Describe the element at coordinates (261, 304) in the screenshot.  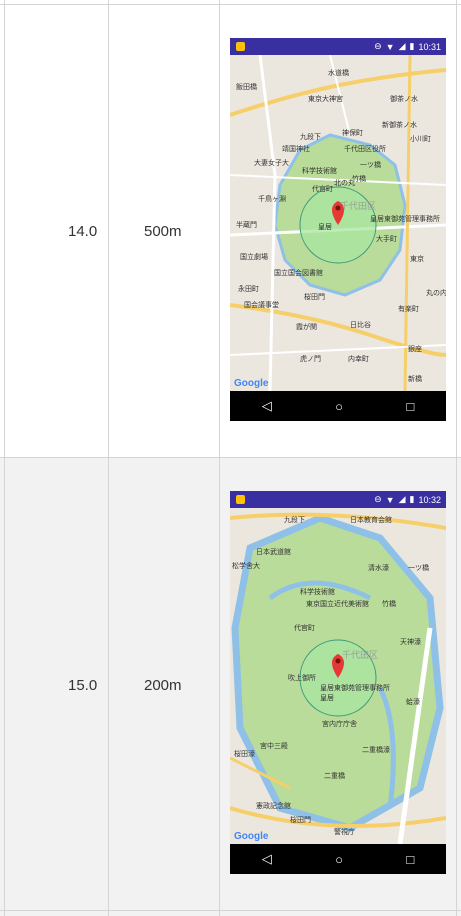
I see `map-label: 国会議事堂` at that location.